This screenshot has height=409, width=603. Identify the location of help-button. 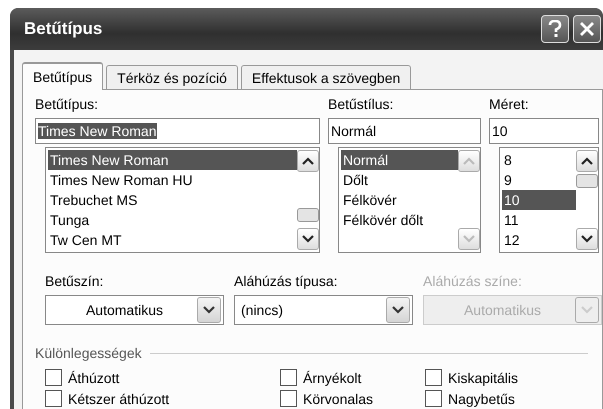
(555, 29).